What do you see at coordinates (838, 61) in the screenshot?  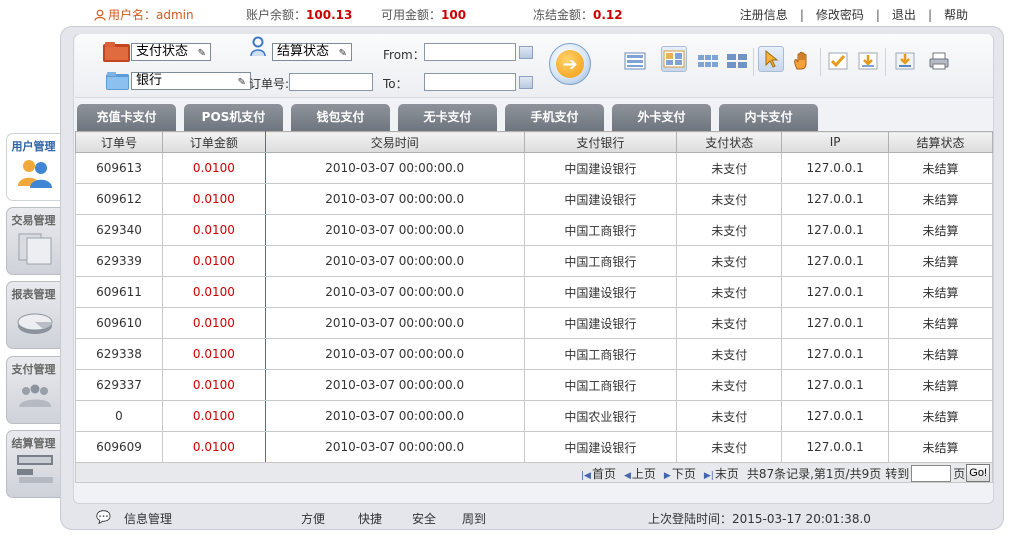 I see `check-icon` at bounding box center [838, 61].